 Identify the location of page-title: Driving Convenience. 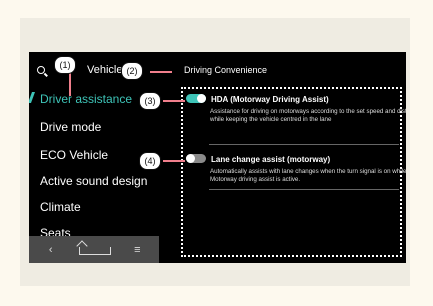
(226, 70).